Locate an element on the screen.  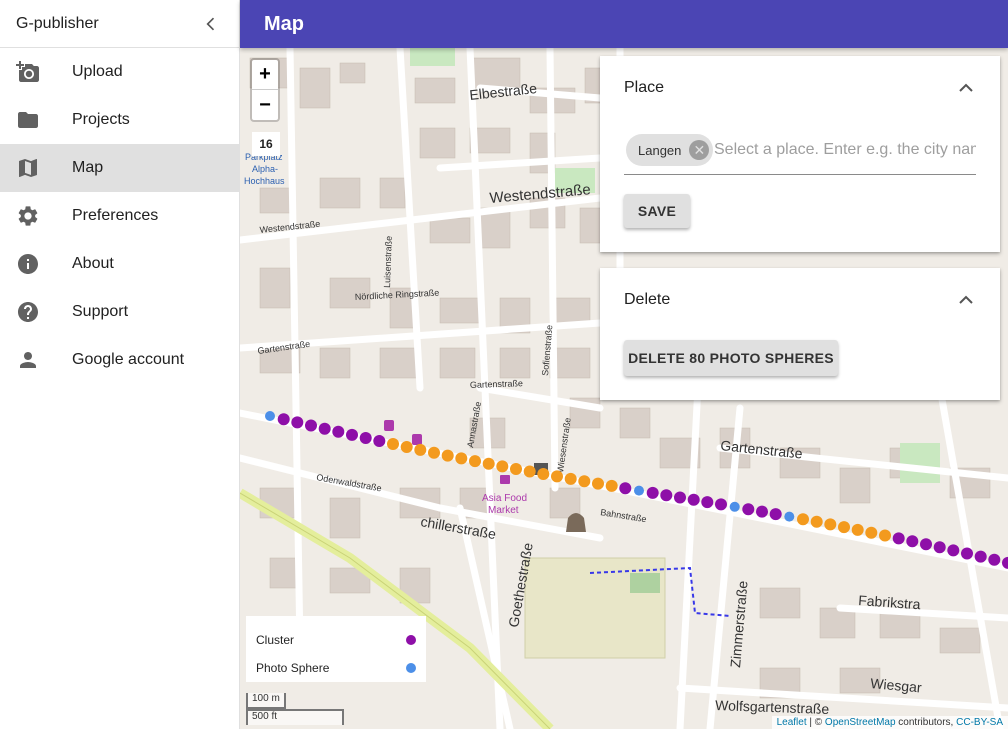
place-panel: Place Langen ✕ SAVE is located at coordinates (800, 154).